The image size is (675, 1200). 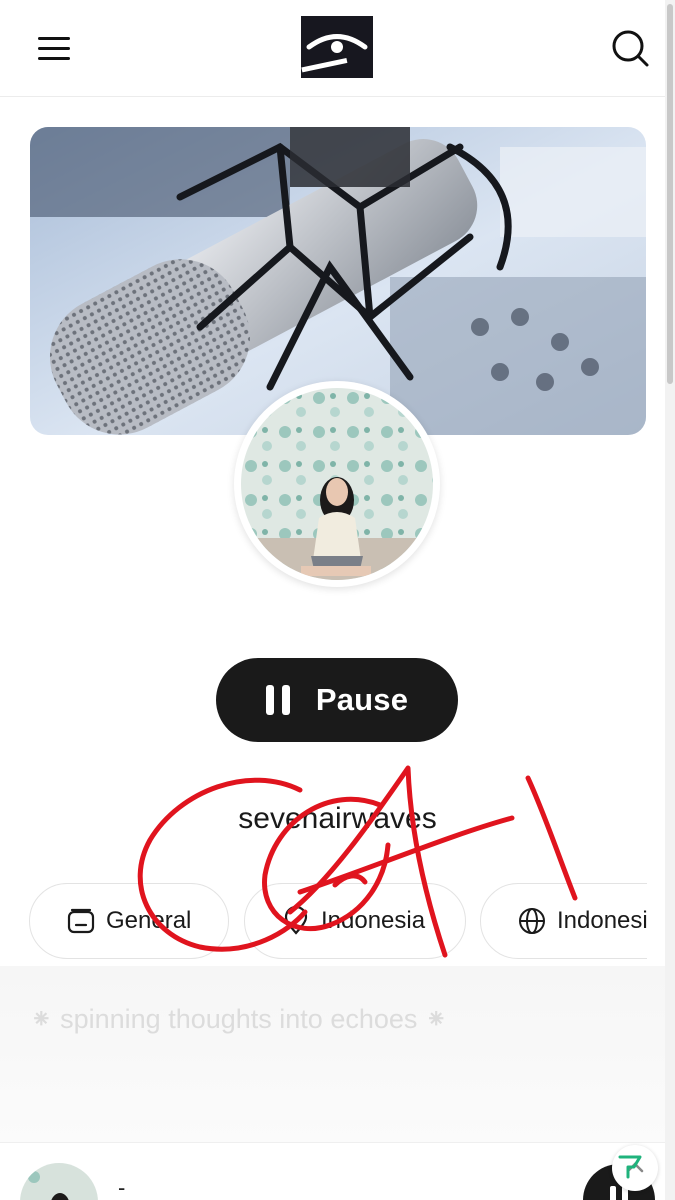 What do you see at coordinates (332, 1054) in the screenshot?
I see `description-section: ⁕ spinning thoughts into echoes ⁕` at bounding box center [332, 1054].